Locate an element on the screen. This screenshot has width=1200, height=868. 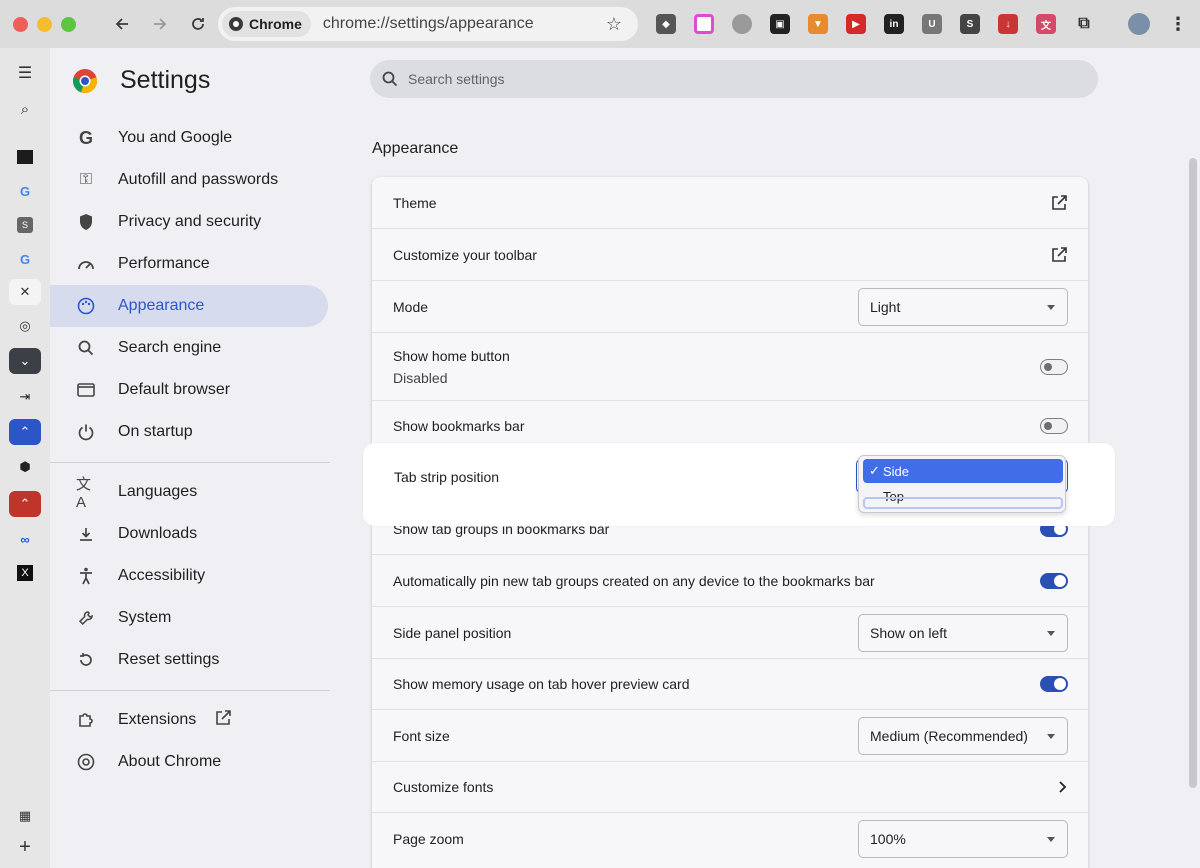
chrome-logo-icon is located at coordinates (86, 762).